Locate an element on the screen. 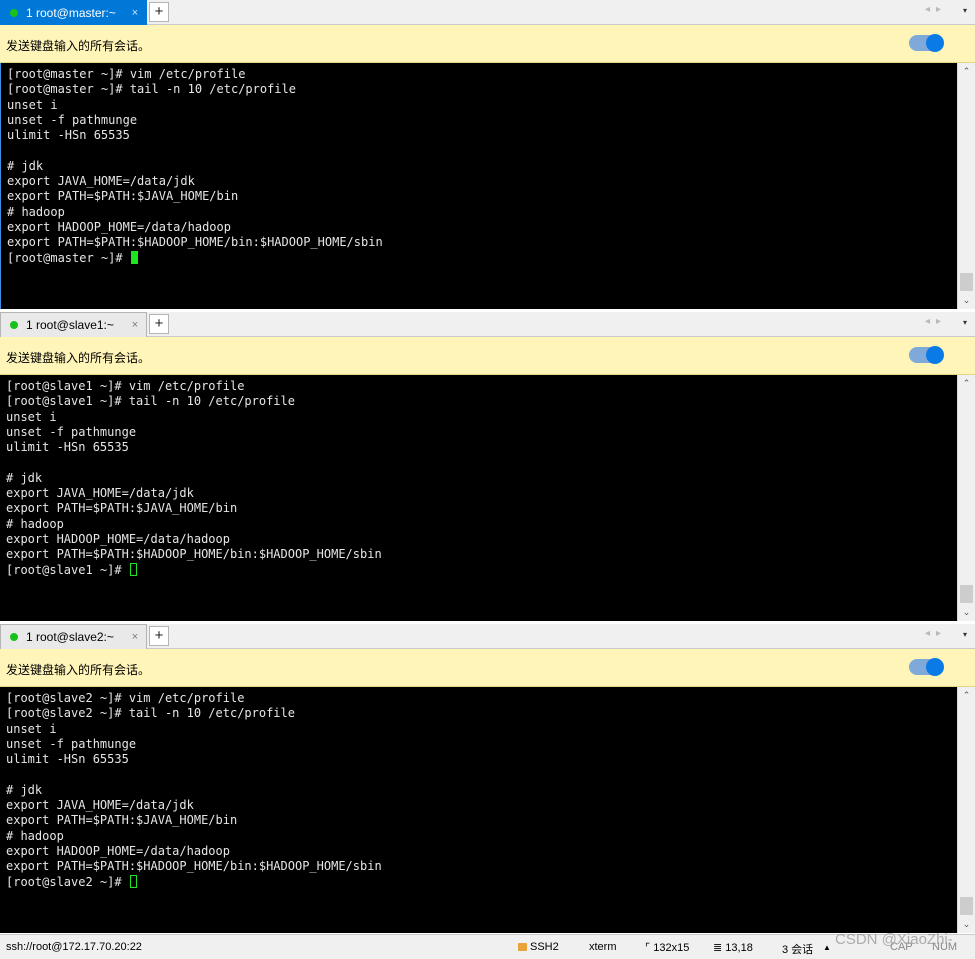  broadcast-notice-bar: 发送键盘输入的所有会话。 is located at coordinates (487, 44).